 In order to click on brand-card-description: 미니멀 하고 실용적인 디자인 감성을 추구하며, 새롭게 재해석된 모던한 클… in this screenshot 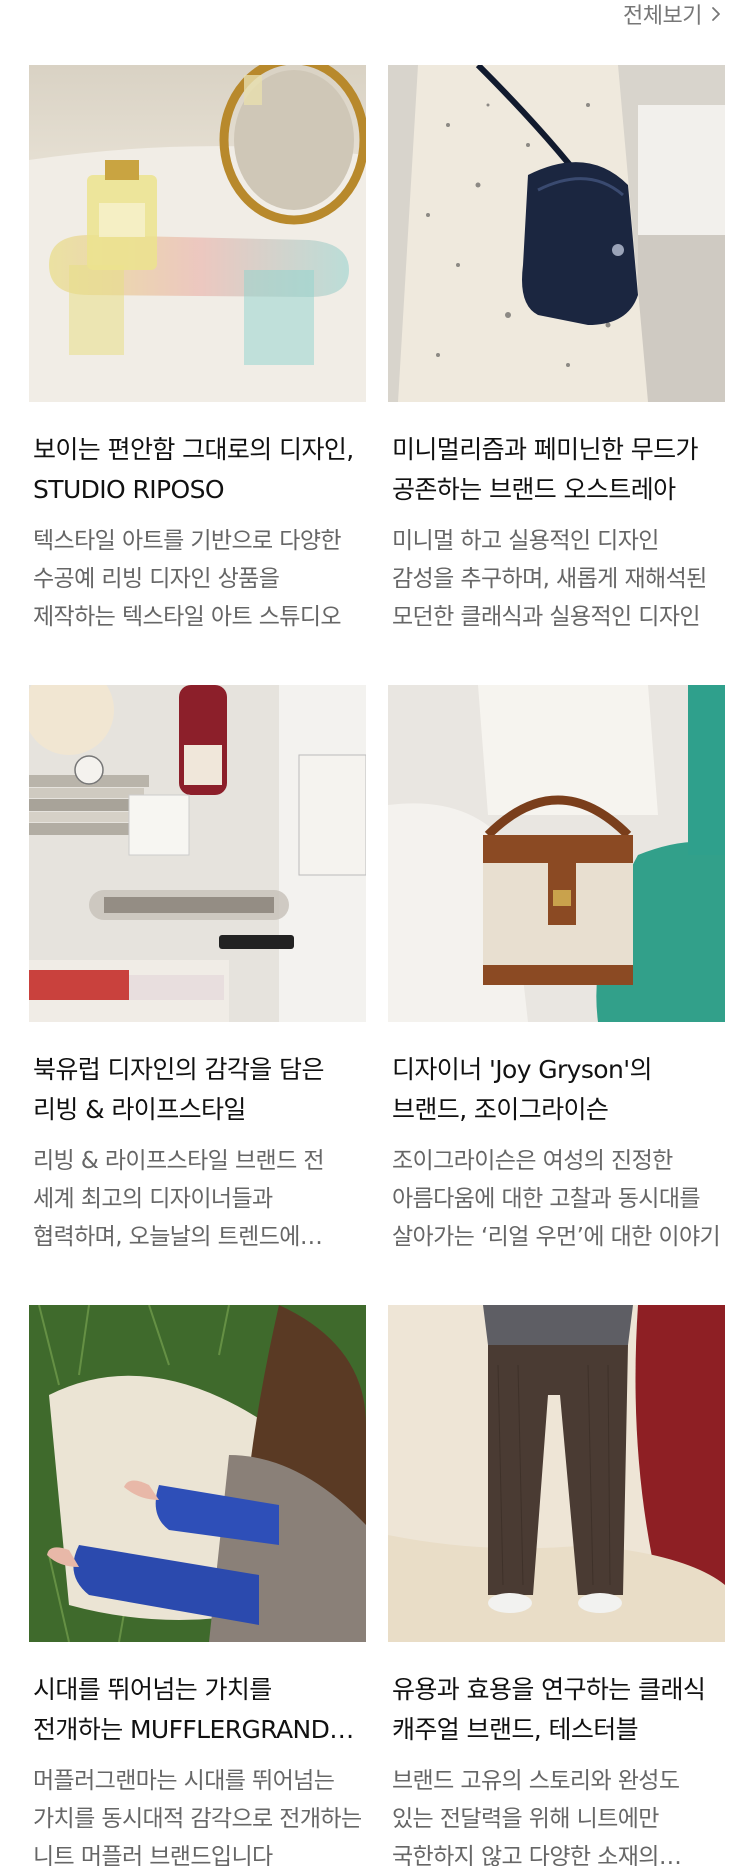, I will do `click(549, 579)`.